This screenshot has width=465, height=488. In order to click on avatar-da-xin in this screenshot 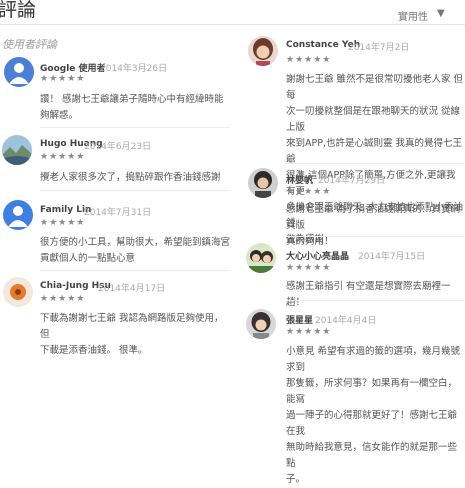, I will do `click(261, 258)`.